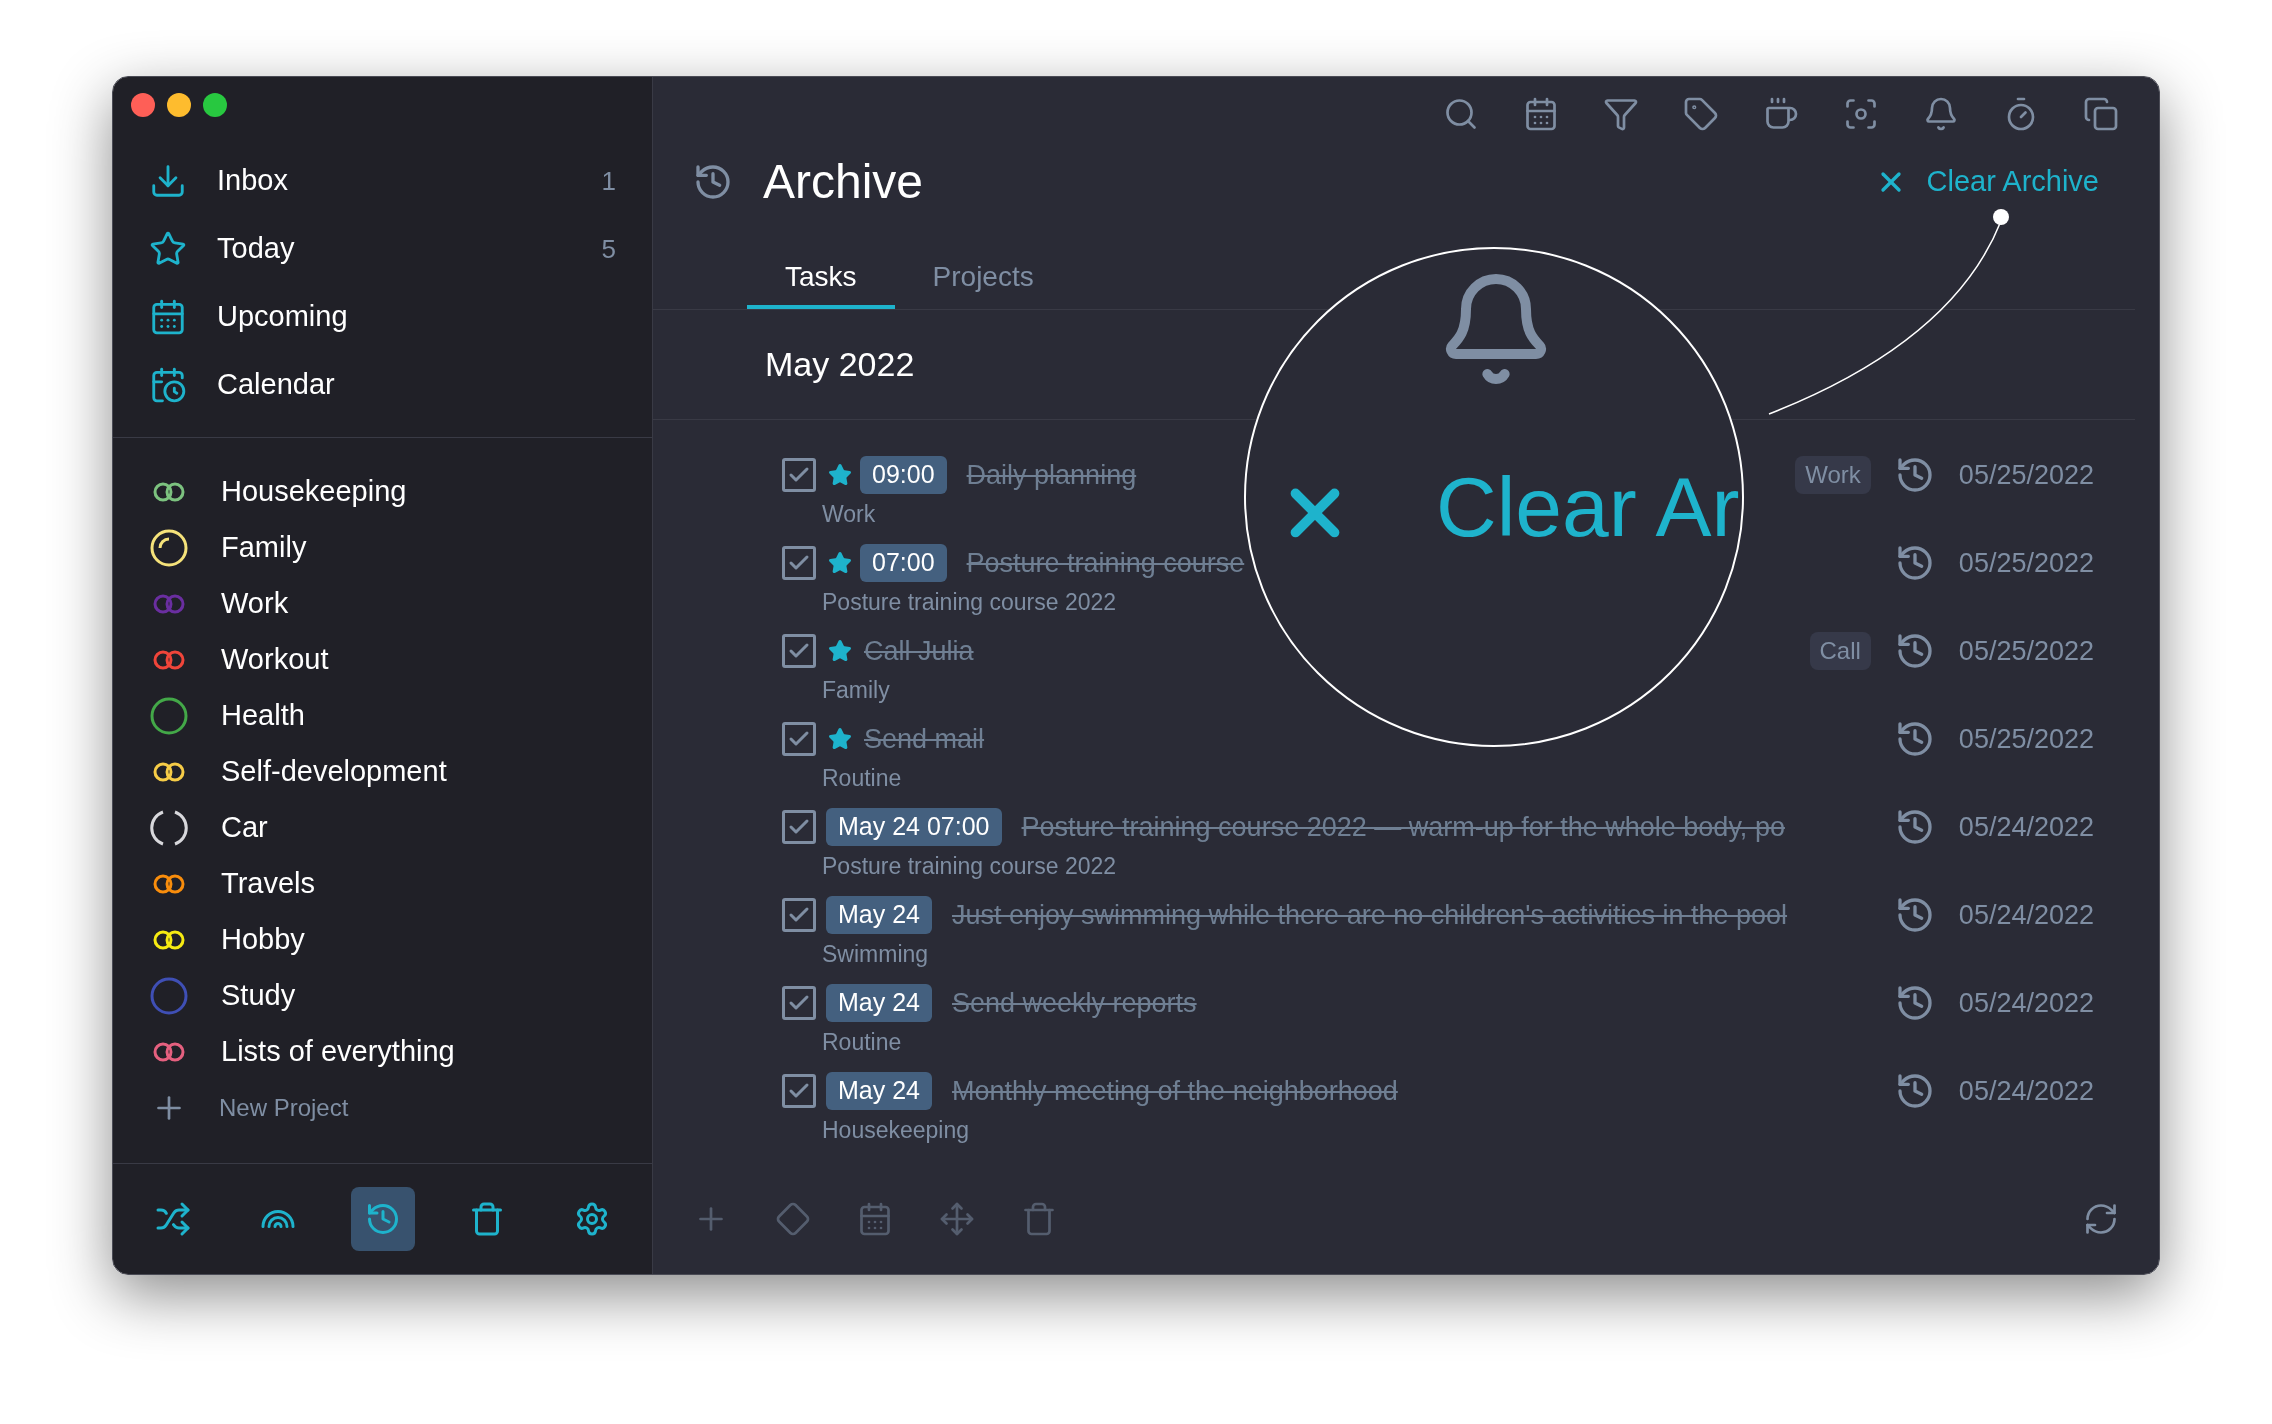  I want to click on project-item: Housekeeping, so click(382, 492).